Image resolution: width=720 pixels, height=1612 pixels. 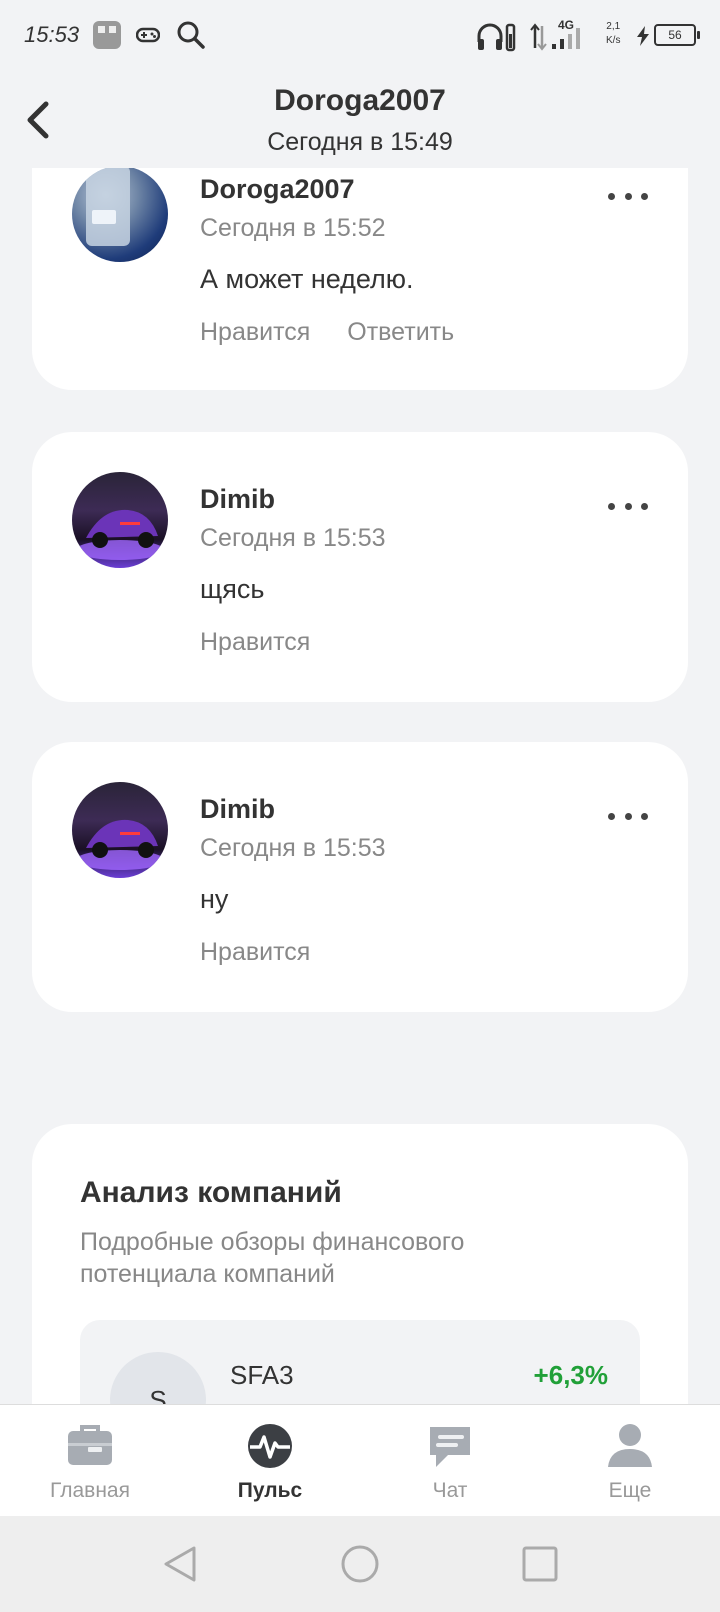 What do you see at coordinates (360, 142) in the screenshot?
I see `header-subtitle: Сегодня в 15:49` at bounding box center [360, 142].